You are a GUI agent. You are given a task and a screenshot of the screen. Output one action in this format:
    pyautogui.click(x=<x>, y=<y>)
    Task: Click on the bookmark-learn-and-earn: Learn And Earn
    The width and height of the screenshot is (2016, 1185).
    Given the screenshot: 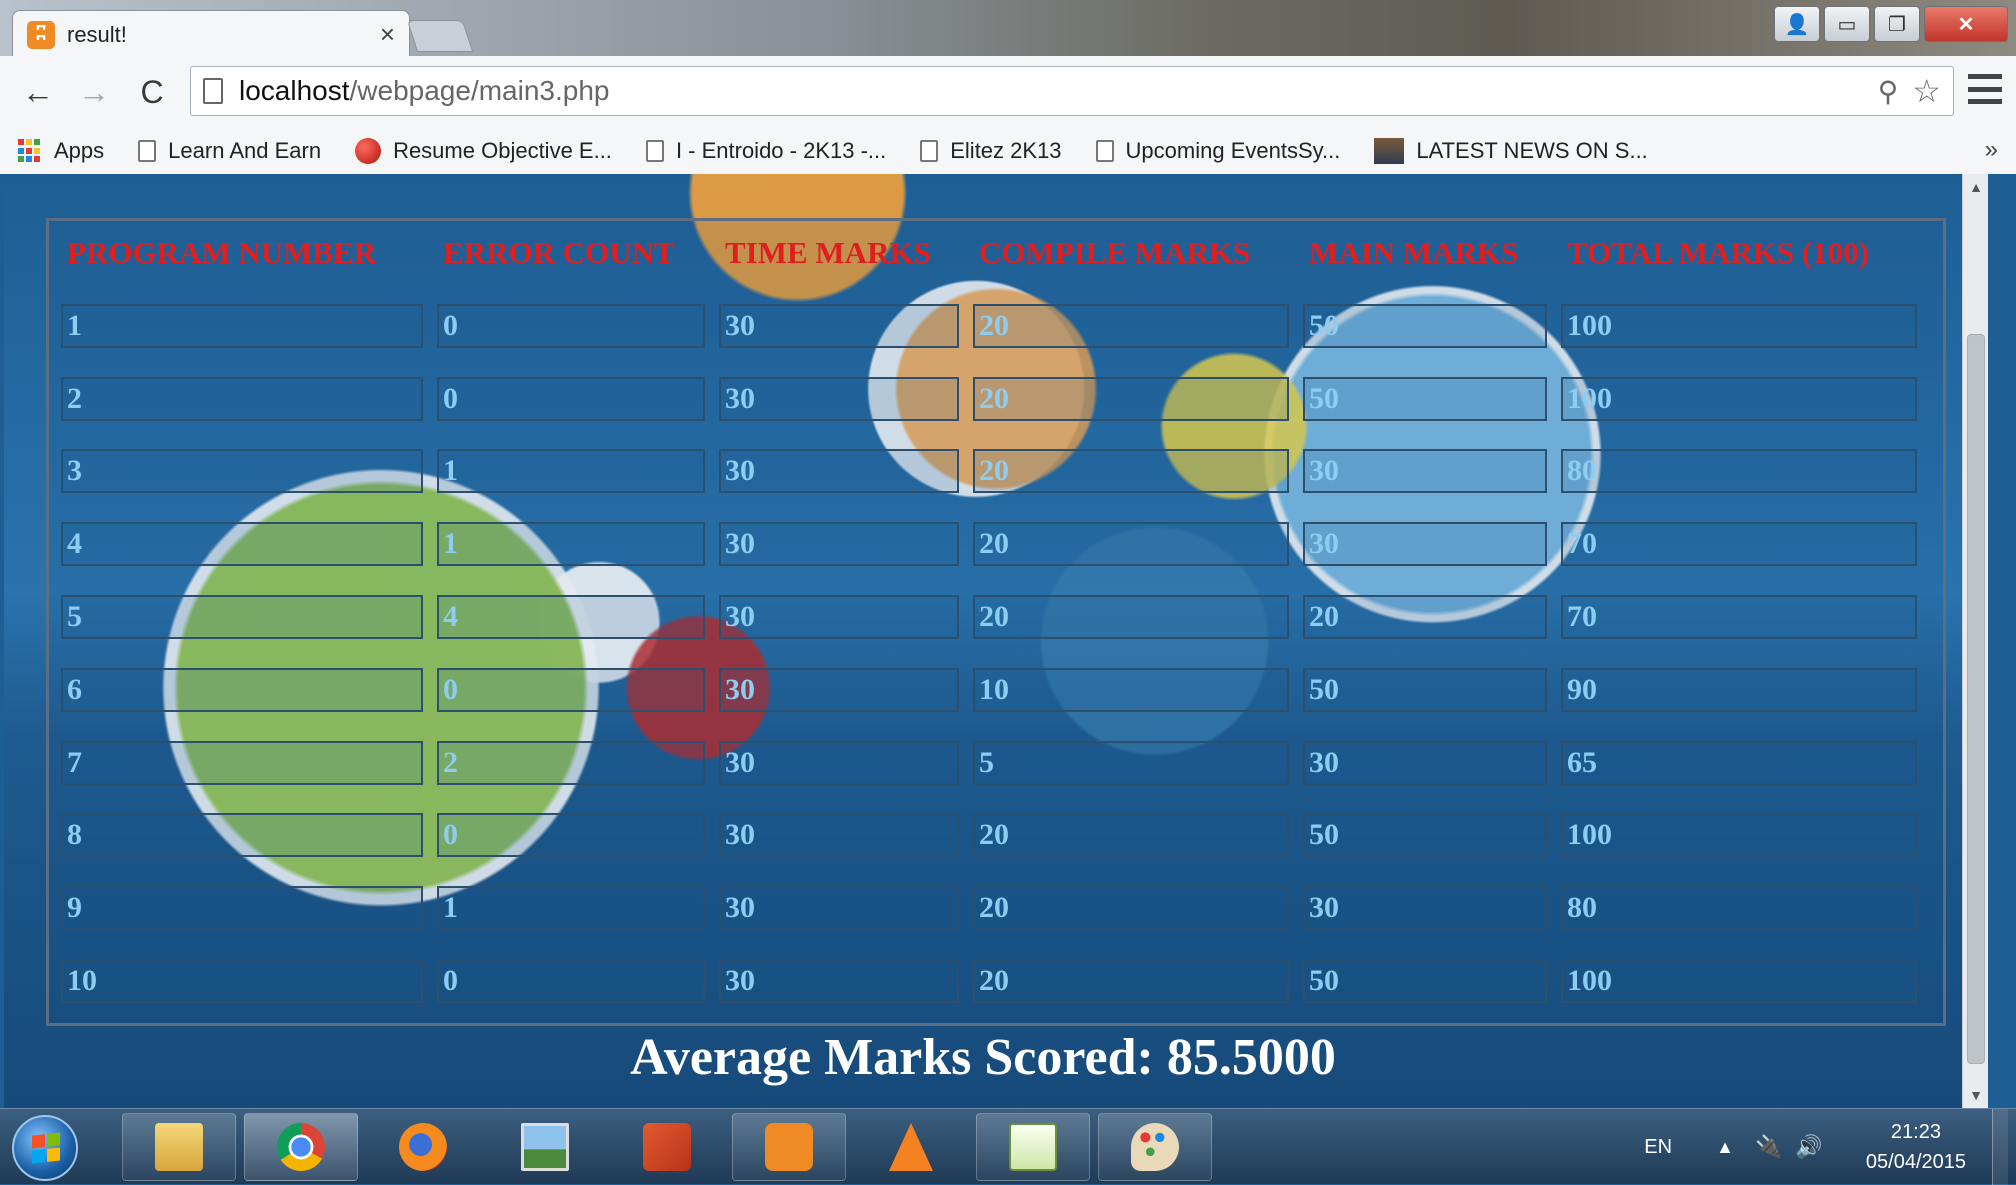 What is the action you would take?
    pyautogui.click(x=229, y=151)
    